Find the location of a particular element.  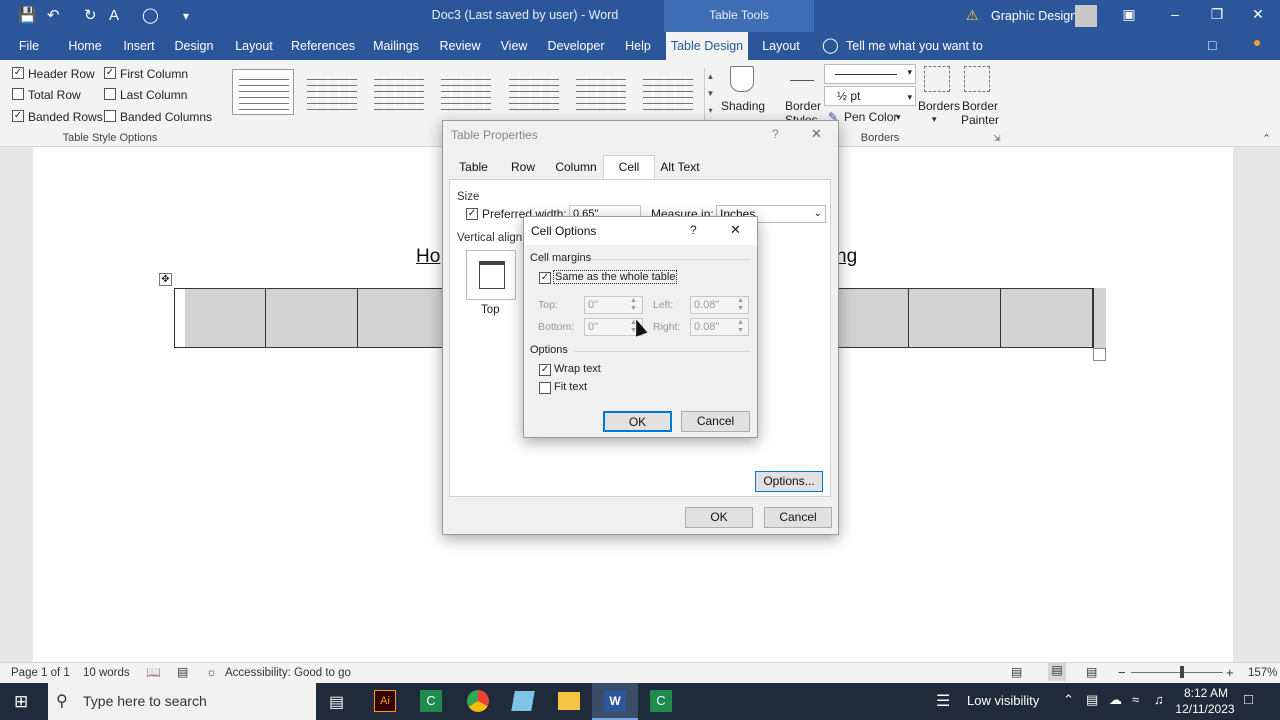

tab-insert: Insert is located at coordinates (139, 46).